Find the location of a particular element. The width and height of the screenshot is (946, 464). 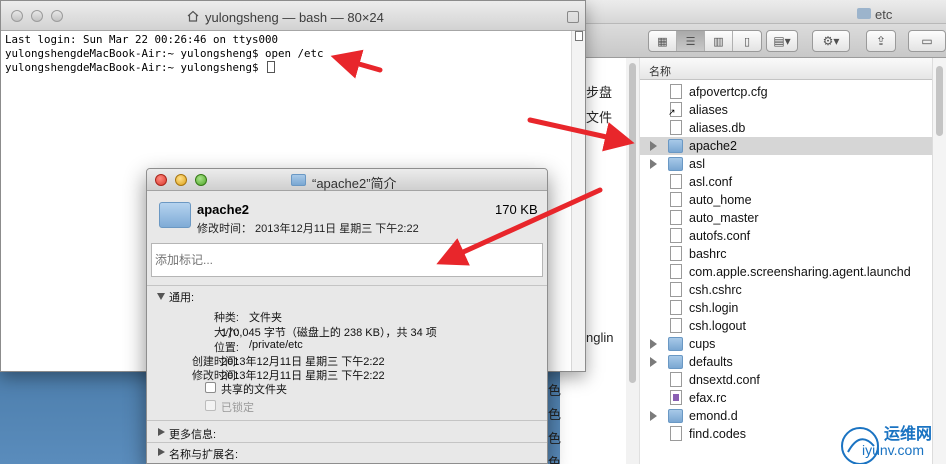

terminal-titlebar: yulongsheng — bash — 80×24 is located at coordinates (293, 16).